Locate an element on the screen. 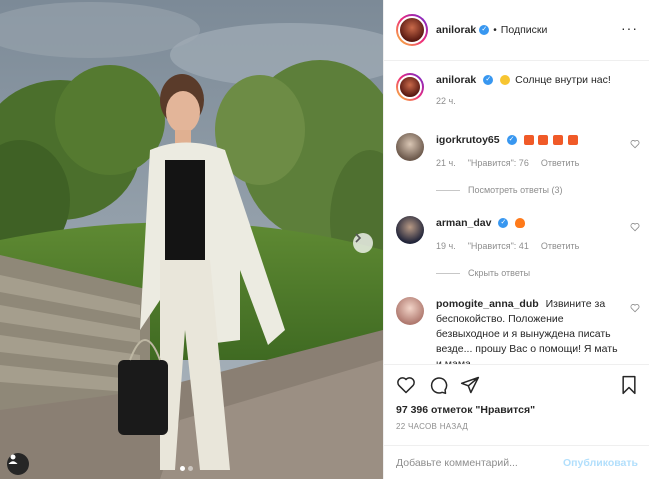 This screenshot has width=649, height=479. hide-replies-button: Скрыть ответы is located at coordinates (483, 273).